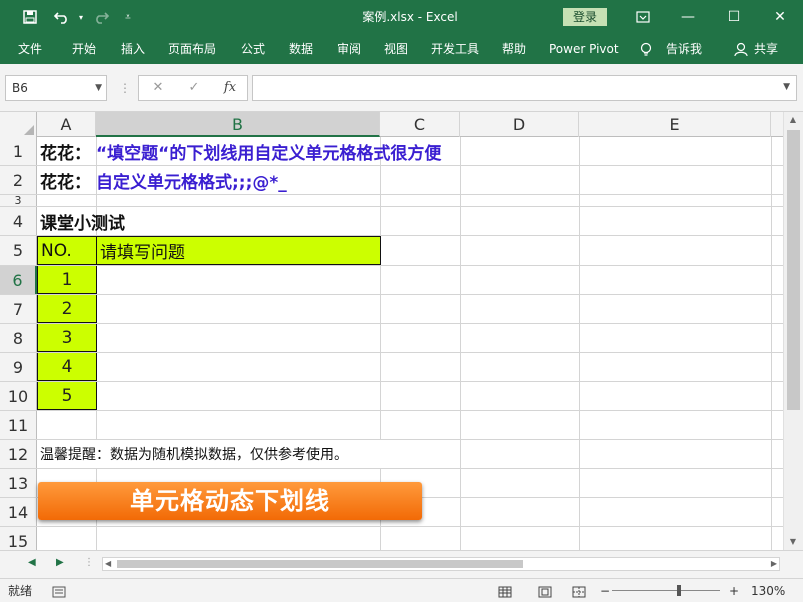  I want to click on ribbon-display-icon, so click(643, 17).